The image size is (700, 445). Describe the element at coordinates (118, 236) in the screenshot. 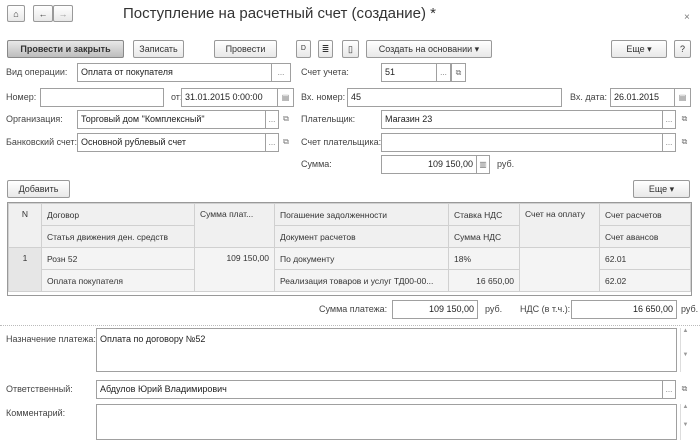

I see `col-cashflow: Статья движения ден. средств` at that location.